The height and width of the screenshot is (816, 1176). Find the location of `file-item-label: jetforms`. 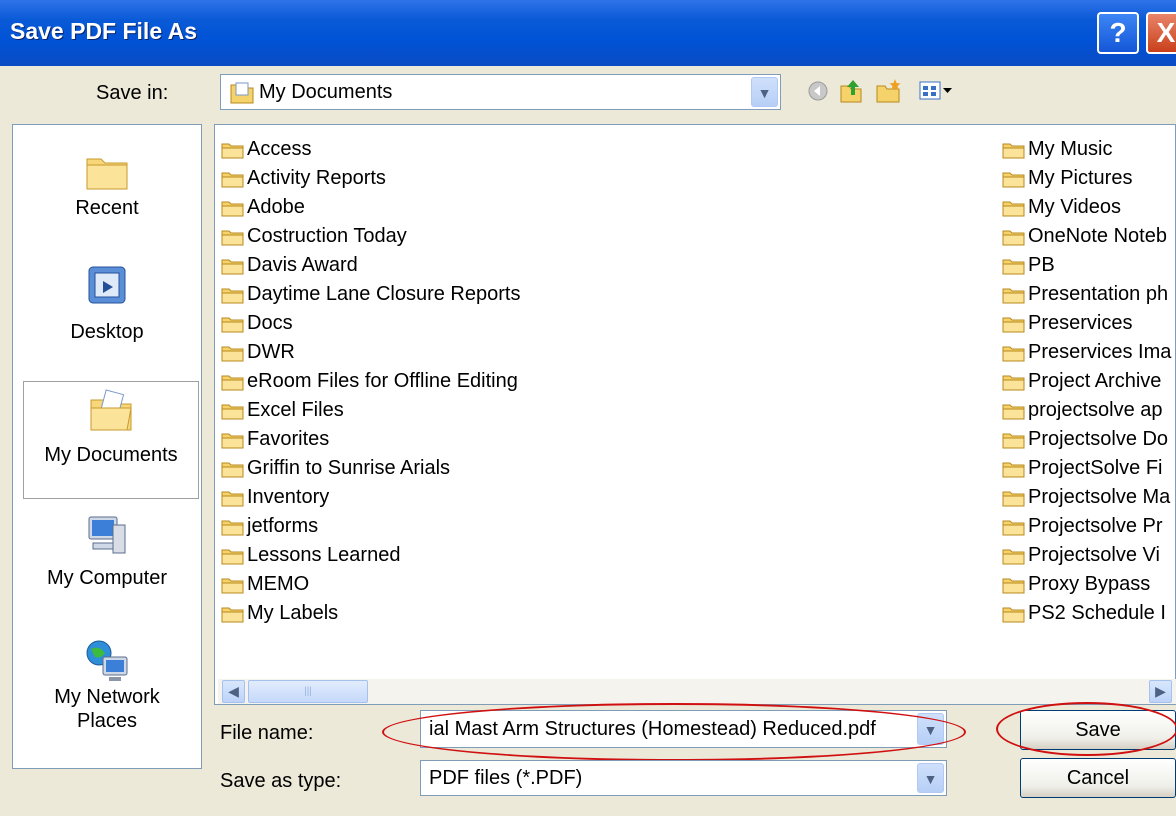

file-item-label: jetforms is located at coordinates (283, 526).